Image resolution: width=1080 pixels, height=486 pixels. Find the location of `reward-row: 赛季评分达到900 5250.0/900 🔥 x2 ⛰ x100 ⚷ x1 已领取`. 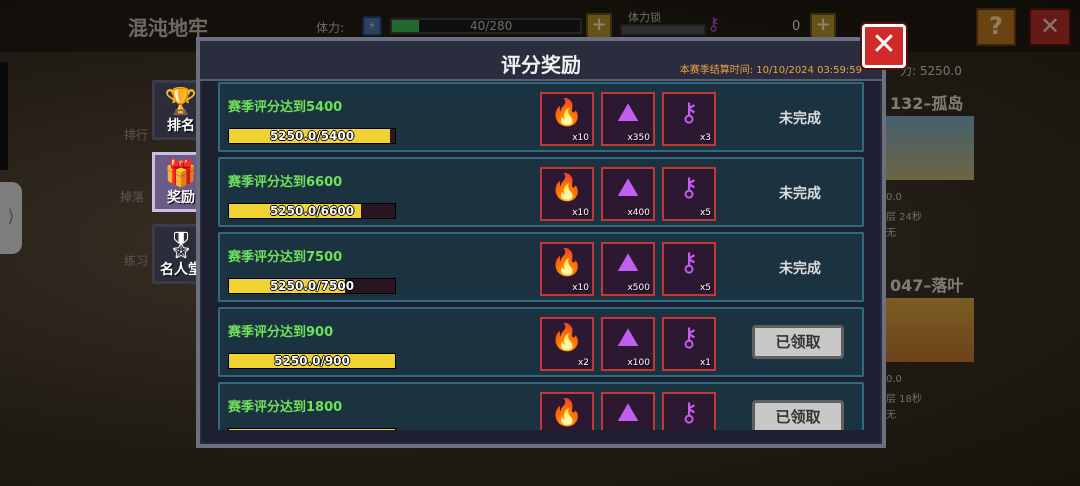

reward-row: 赛季评分达到900 5250.0/900 🔥 x2 ⛰ x100 ⚷ x1 已领取 is located at coordinates (541, 342).